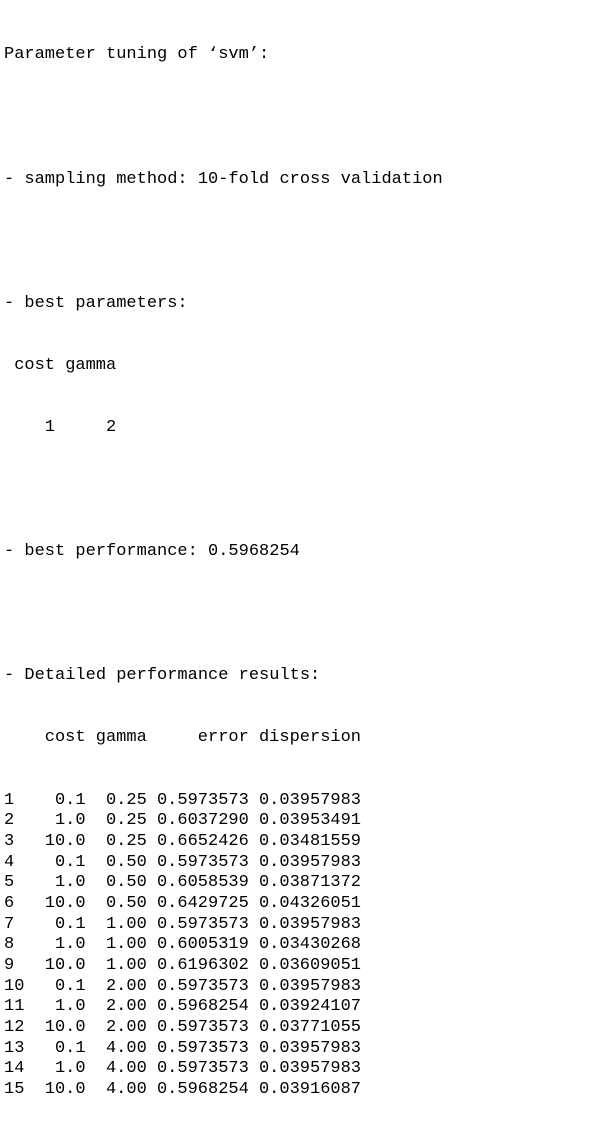 The height and width of the screenshot is (1122, 611). What do you see at coordinates (9, 862) in the screenshot?
I see `row-index: 4` at bounding box center [9, 862].